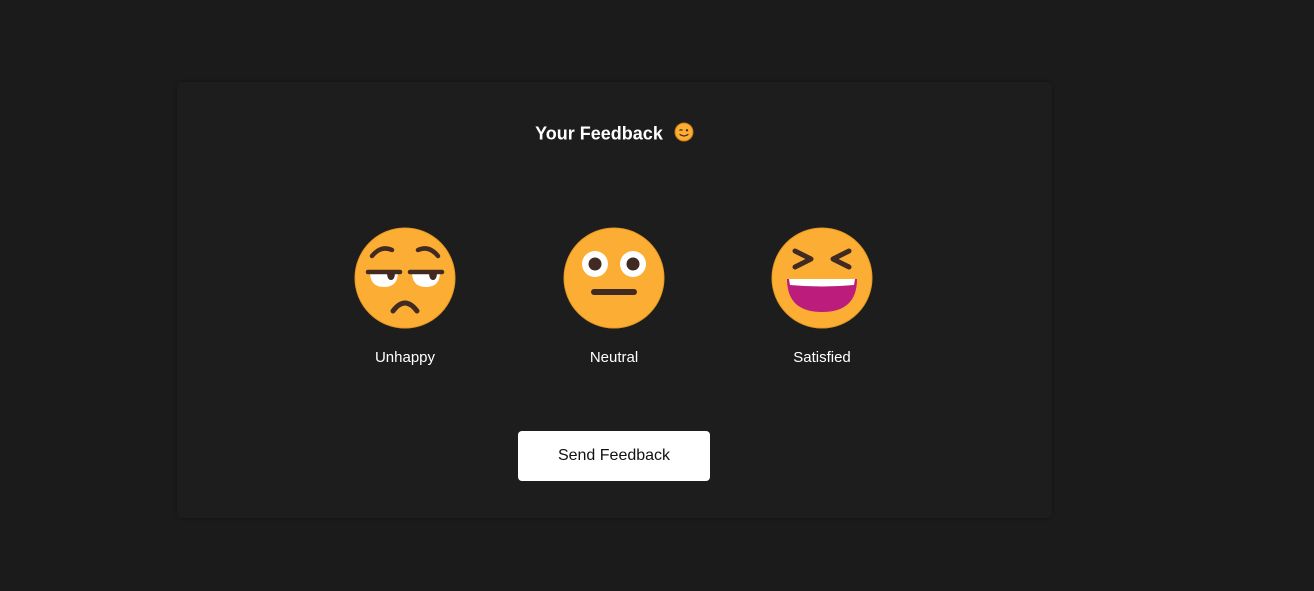 The height and width of the screenshot is (591, 1314). I want to click on feedback-title: Your Feedback, so click(614, 132).